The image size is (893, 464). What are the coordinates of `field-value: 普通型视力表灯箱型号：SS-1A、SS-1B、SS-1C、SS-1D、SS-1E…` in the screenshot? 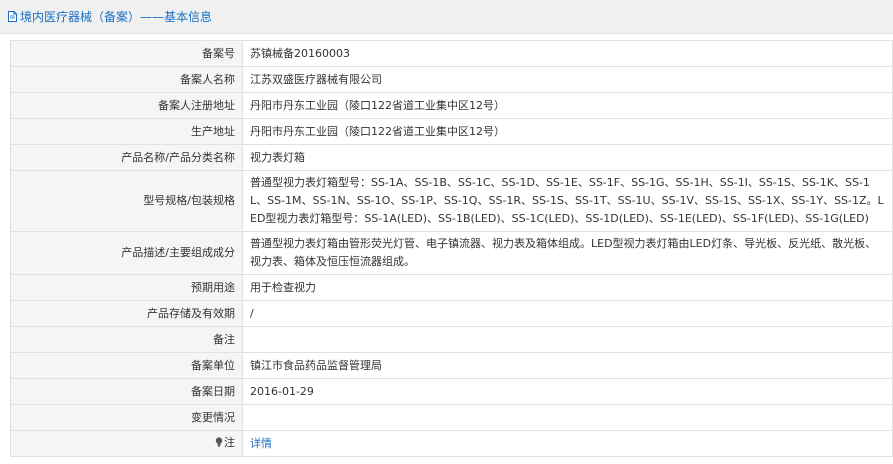 It's located at (567, 201).